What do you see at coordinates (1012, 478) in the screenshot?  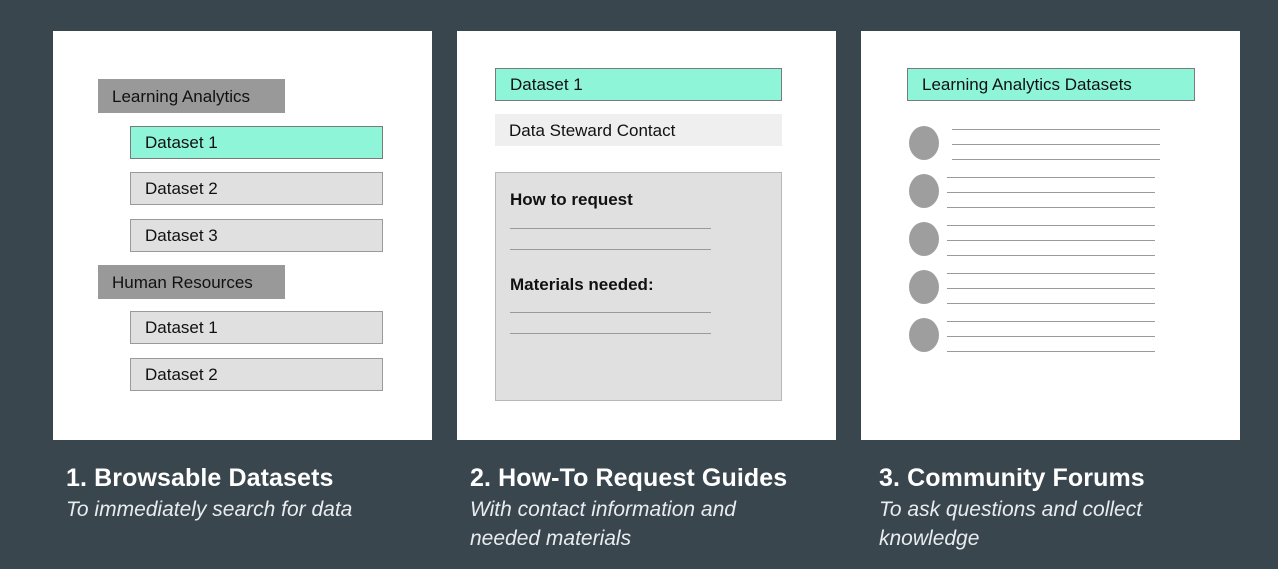 I see `caption-title: 3. Community Forums` at bounding box center [1012, 478].